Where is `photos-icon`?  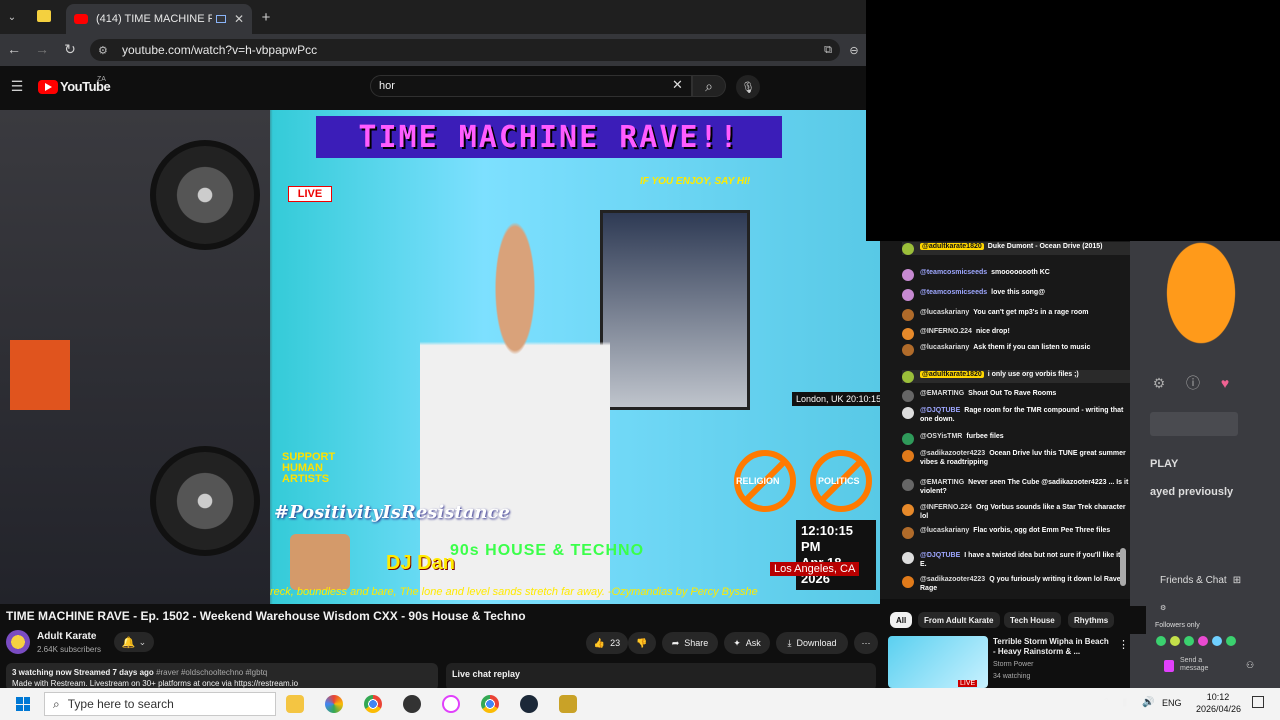
photos-icon is located at coordinates (334, 704).